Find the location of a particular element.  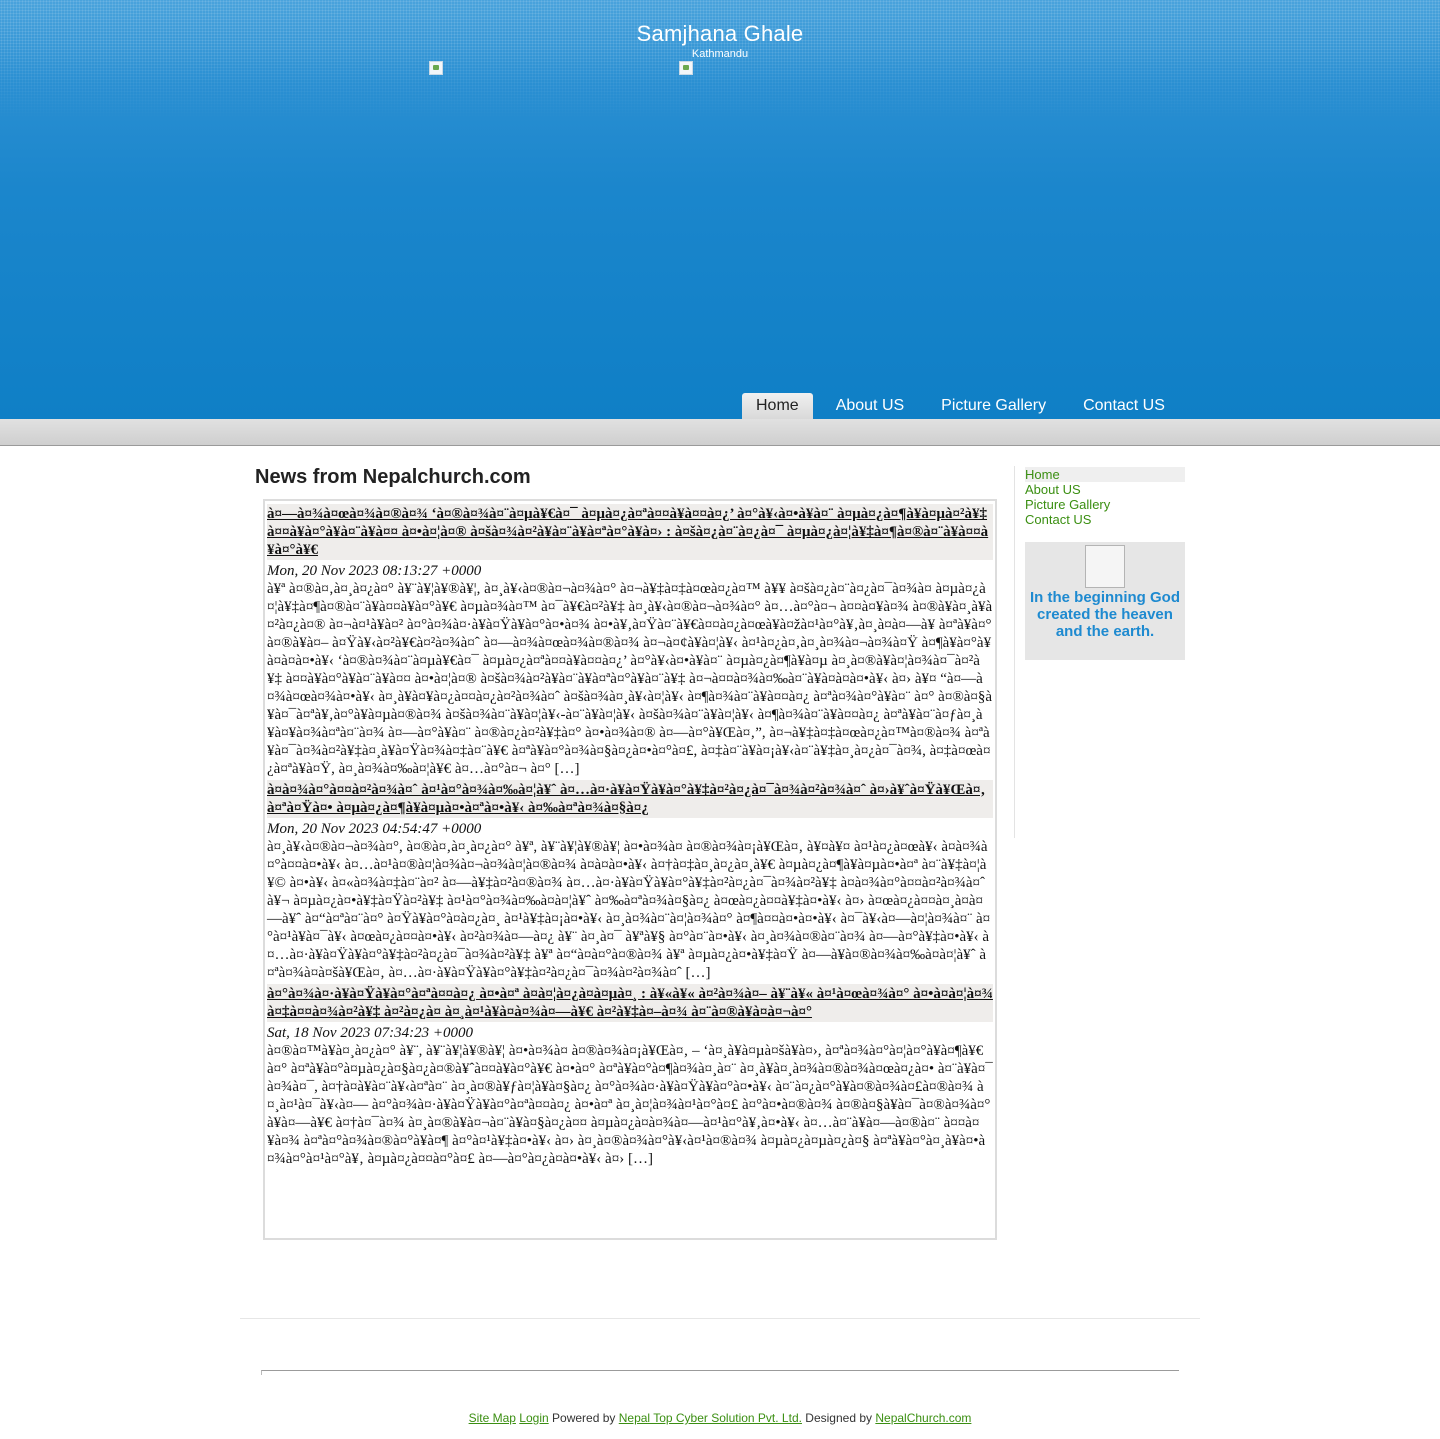

news-date: Sat, 18 Nov 2023 07:34:23 +0000 is located at coordinates (370, 1033).